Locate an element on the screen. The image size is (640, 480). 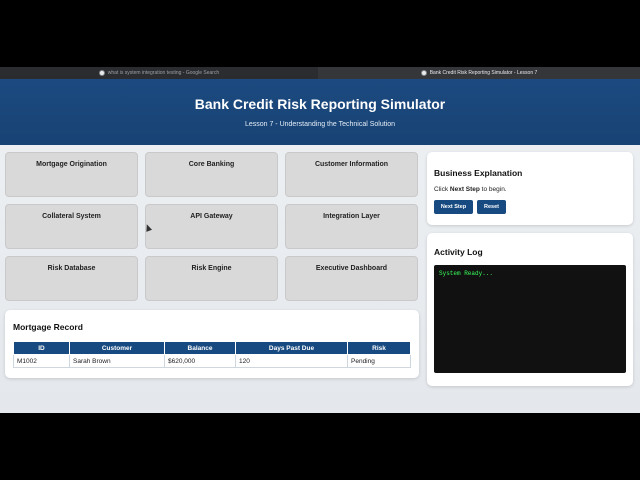
cell-id: M1002 is located at coordinates (41, 361).